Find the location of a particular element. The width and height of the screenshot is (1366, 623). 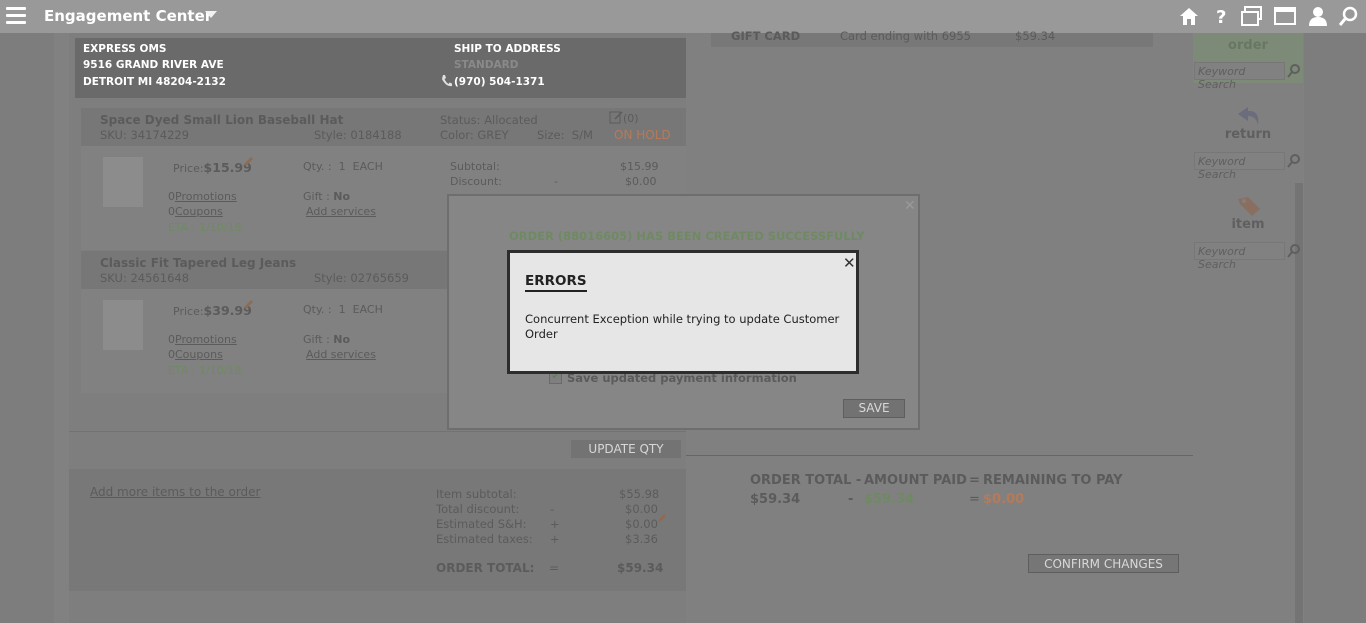

ship-to-label: SHIP TO ADDRESS is located at coordinates (507, 49).